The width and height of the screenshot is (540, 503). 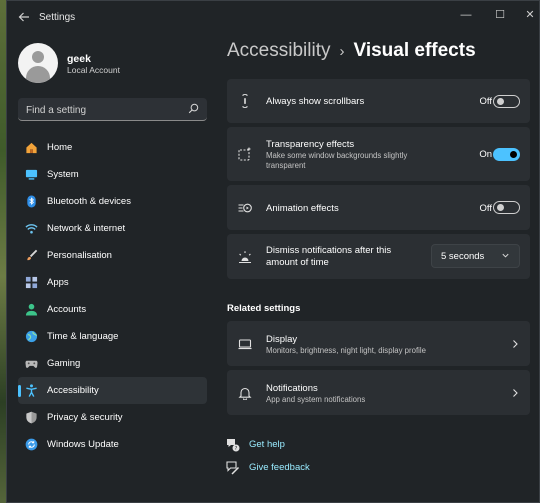 What do you see at coordinates (89, 201) in the screenshot?
I see `sidebar-item-label: Bluetooth & devices` at bounding box center [89, 201].